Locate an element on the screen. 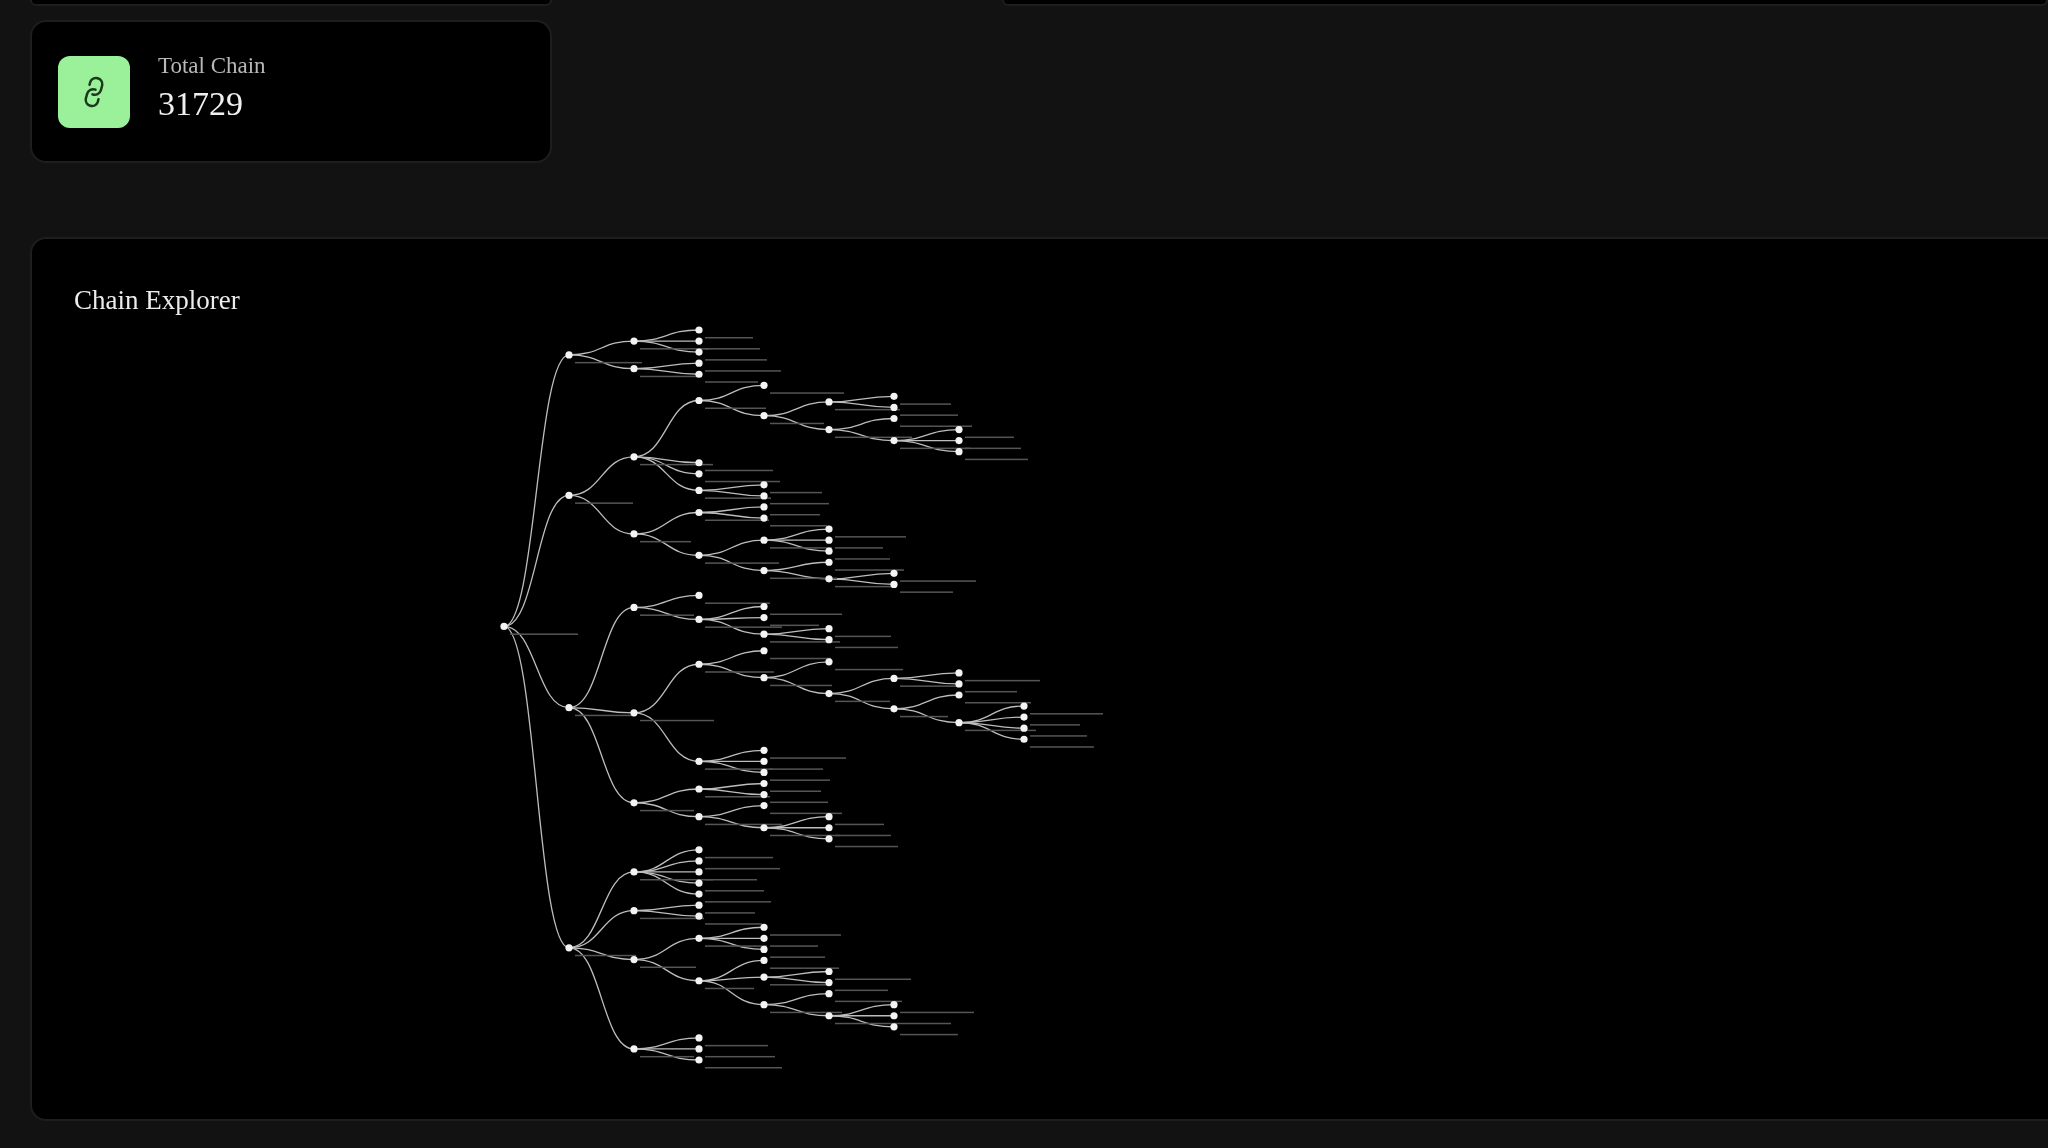 The height and width of the screenshot is (1148, 2048). stat-label: Total Chain is located at coordinates (212, 65).